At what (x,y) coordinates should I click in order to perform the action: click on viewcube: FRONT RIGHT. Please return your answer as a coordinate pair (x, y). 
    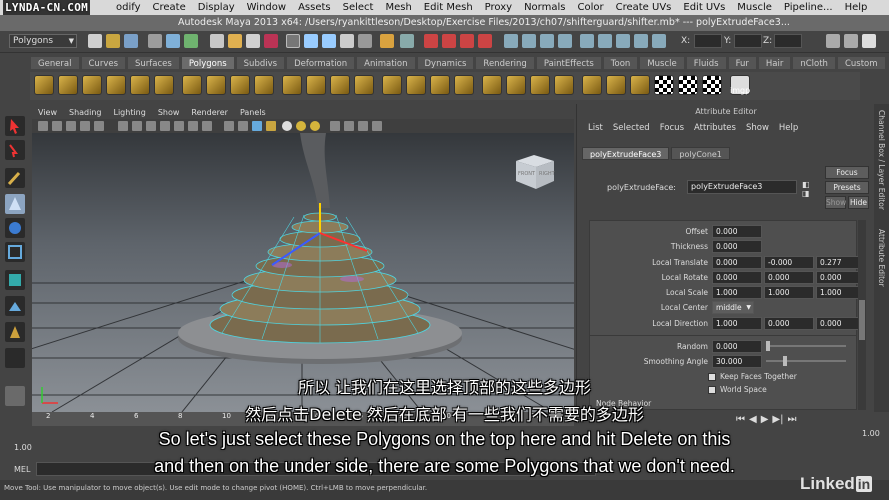
    Looking at the image, I should click on (535, 171).